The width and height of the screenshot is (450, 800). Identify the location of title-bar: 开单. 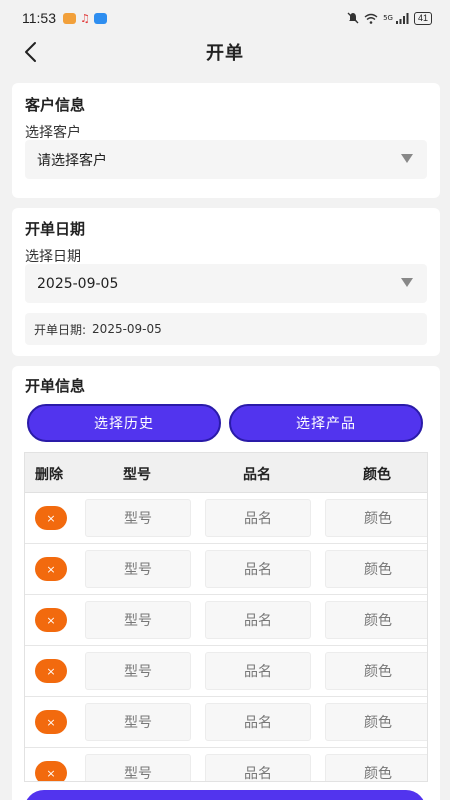
(225, 52).